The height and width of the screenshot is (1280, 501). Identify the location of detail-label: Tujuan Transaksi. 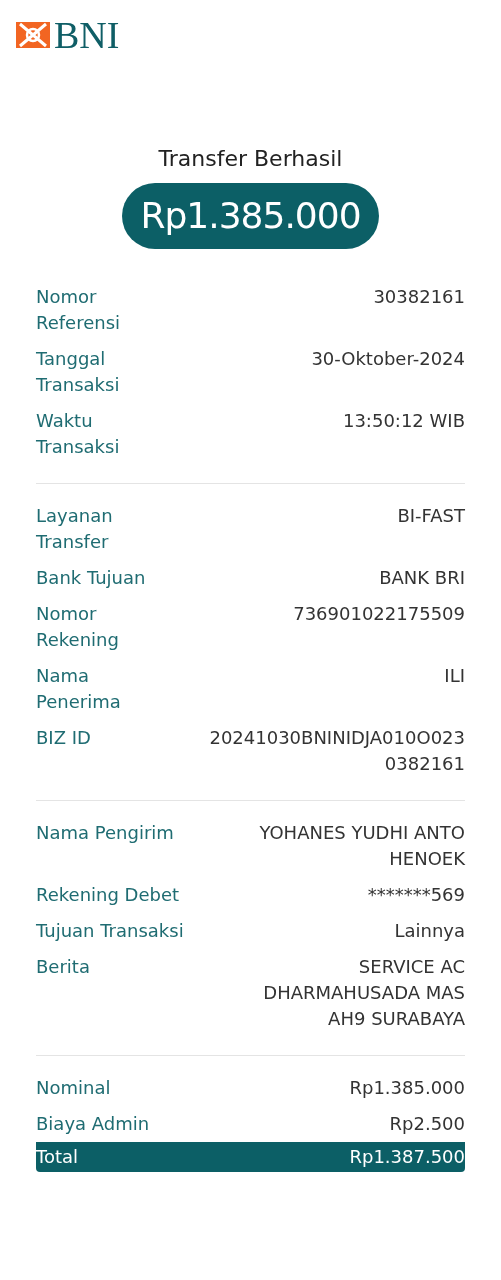
(110, 931).